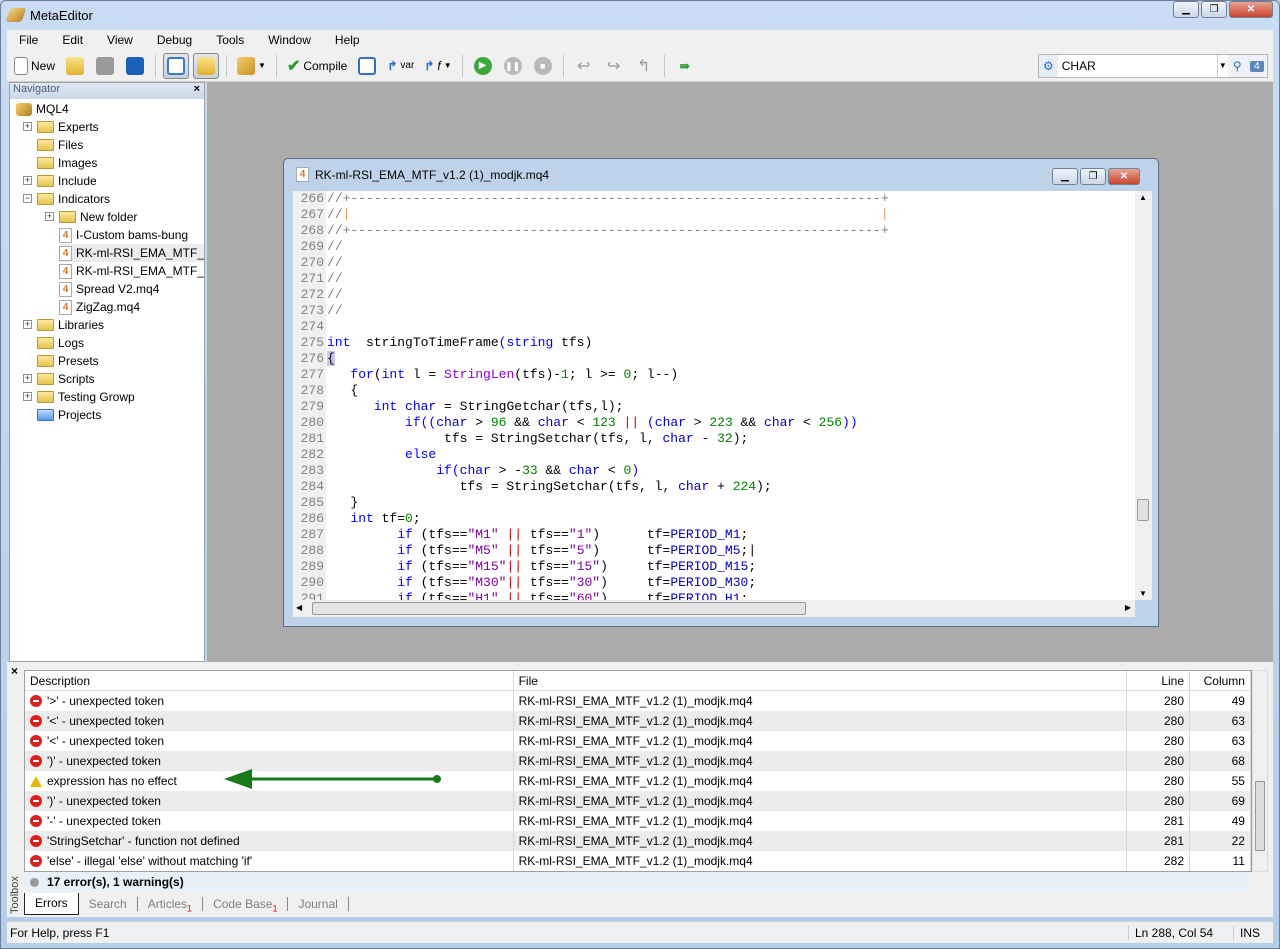  Describe the element at coordinates (63, 325) in the screenshot. I see `tree-item: + Libraries` at that location.